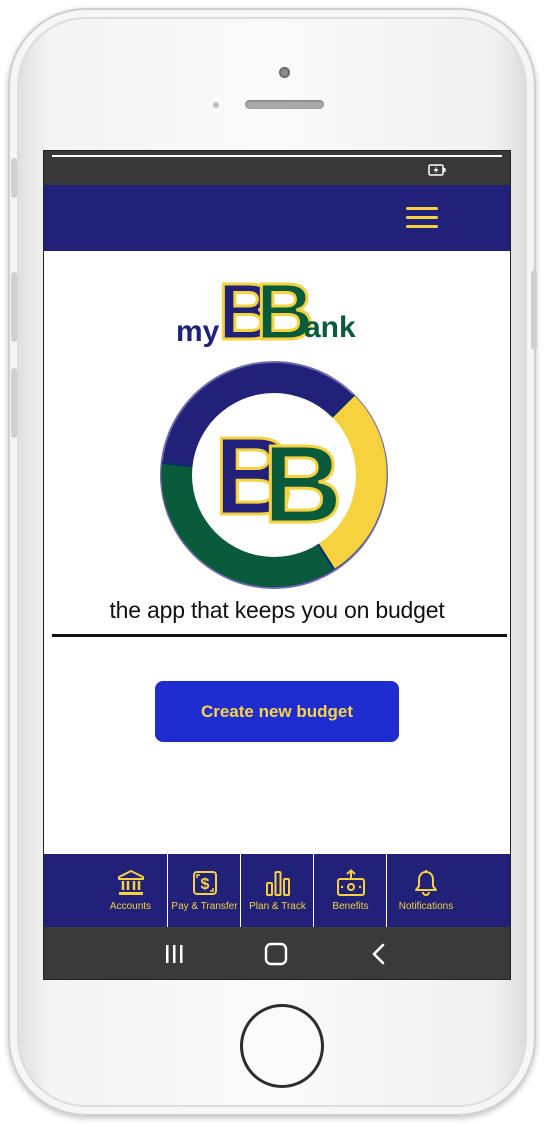 This screenshot has height=1125, width=548. I want to click on nav-item-plan-track: Plan & Track, so click(277, 890).